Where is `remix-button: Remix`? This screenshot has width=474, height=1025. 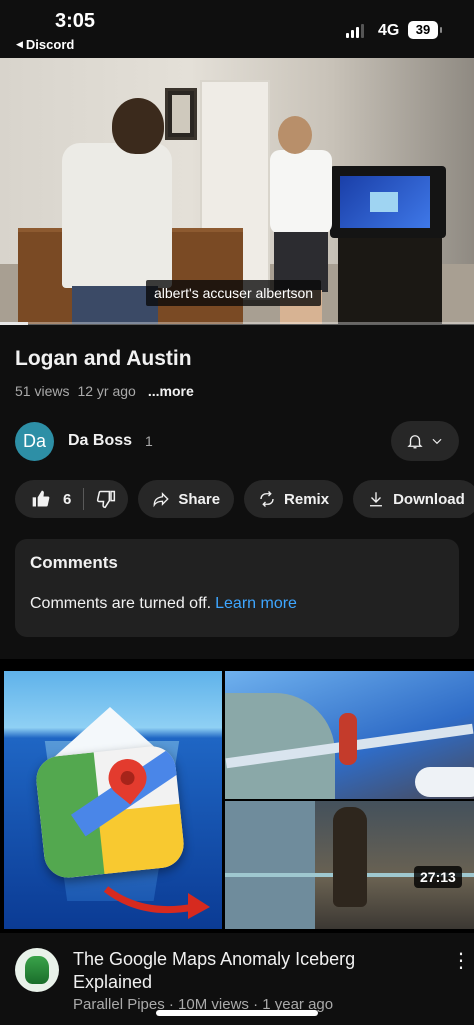
remix-button: Remix is located at coordinates (294, 499).